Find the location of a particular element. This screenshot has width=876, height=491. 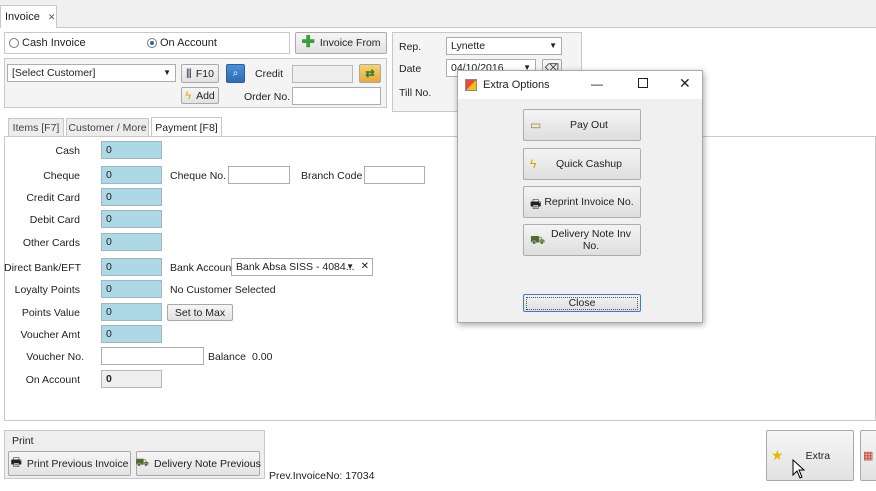

cheque-field: 0 is located at coordinates (131, 175).